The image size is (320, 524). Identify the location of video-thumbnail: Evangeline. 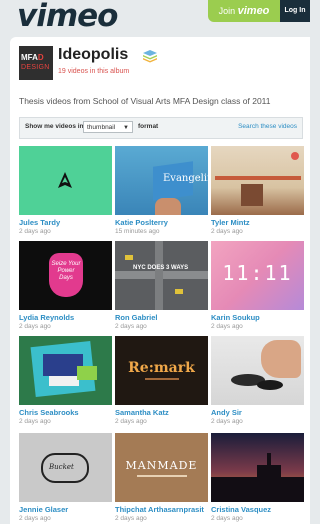
(161, 180).